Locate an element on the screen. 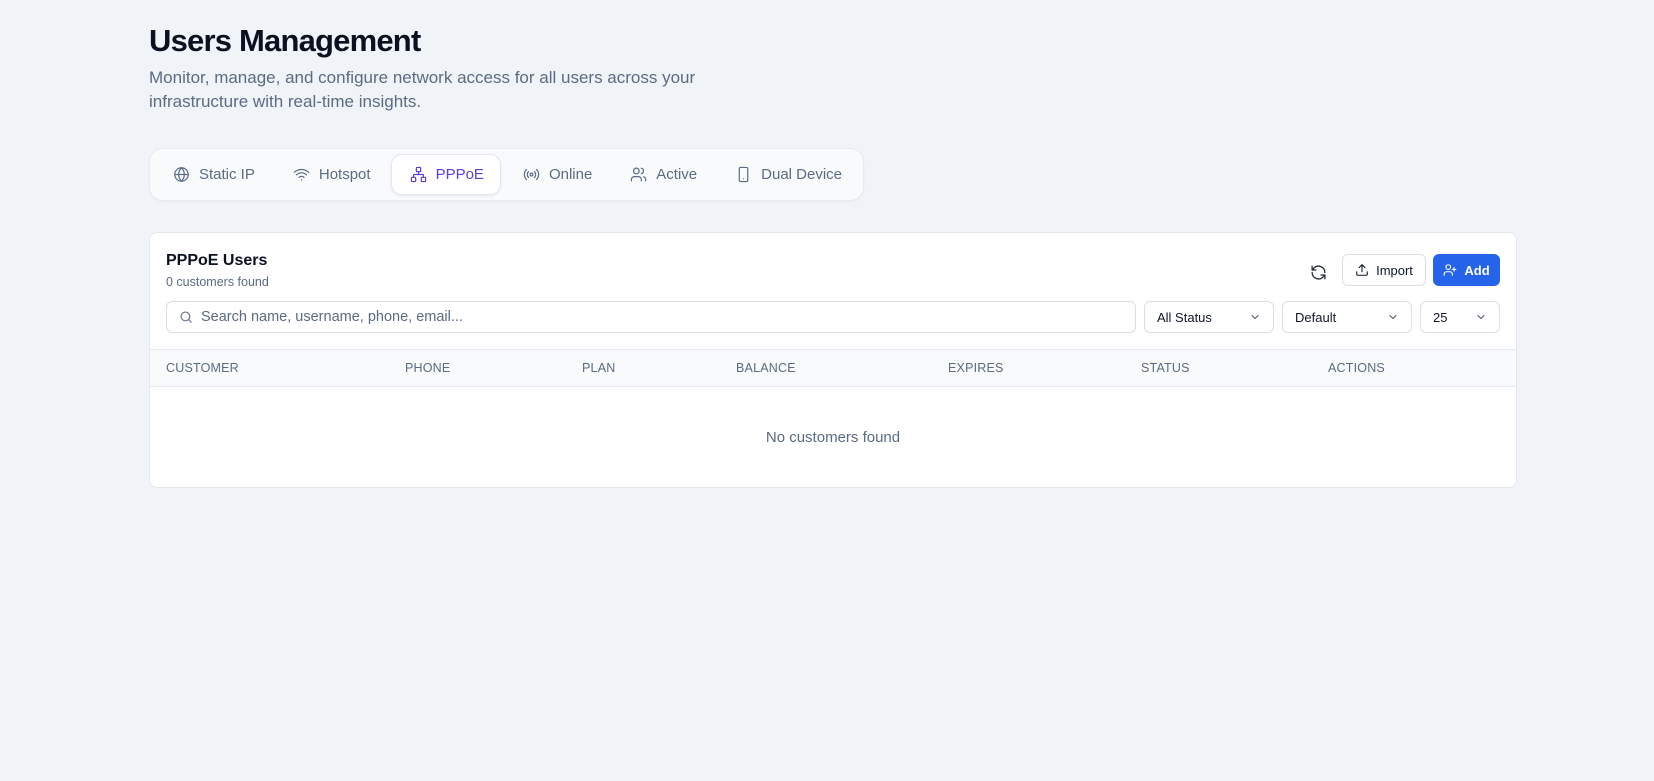 This screenshot has width=1654, height=781. tab-label: Dual Device is located at coordinates (802, 174).